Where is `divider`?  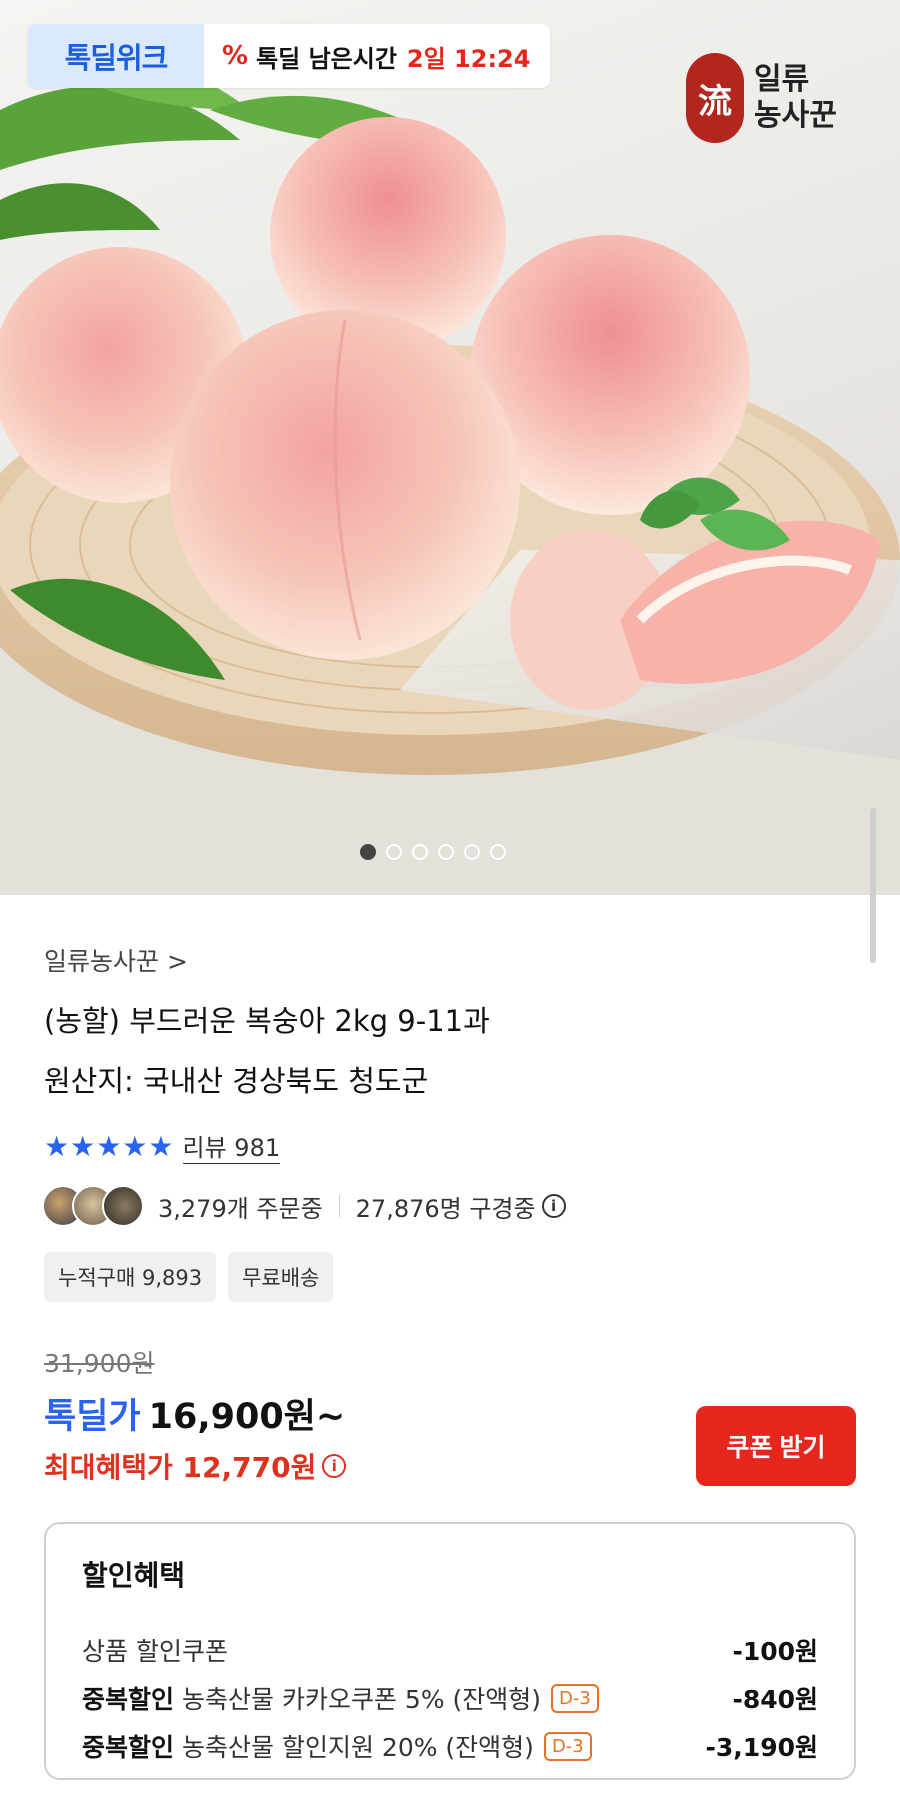 divider is located at coordinates (339, 1206).